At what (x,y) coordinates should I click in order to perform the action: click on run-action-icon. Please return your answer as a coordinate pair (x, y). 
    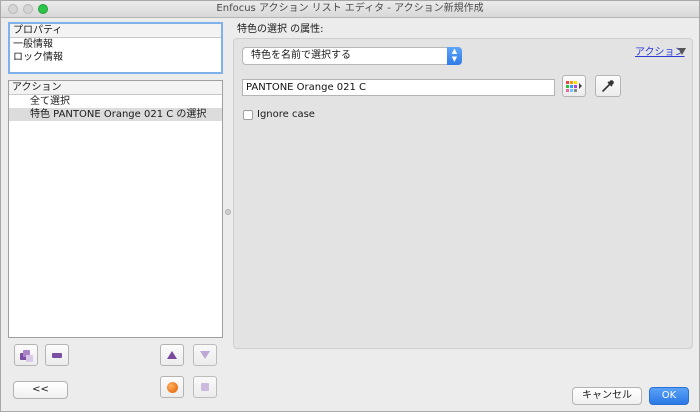
    Looking at the image, I should click on (172, 387).